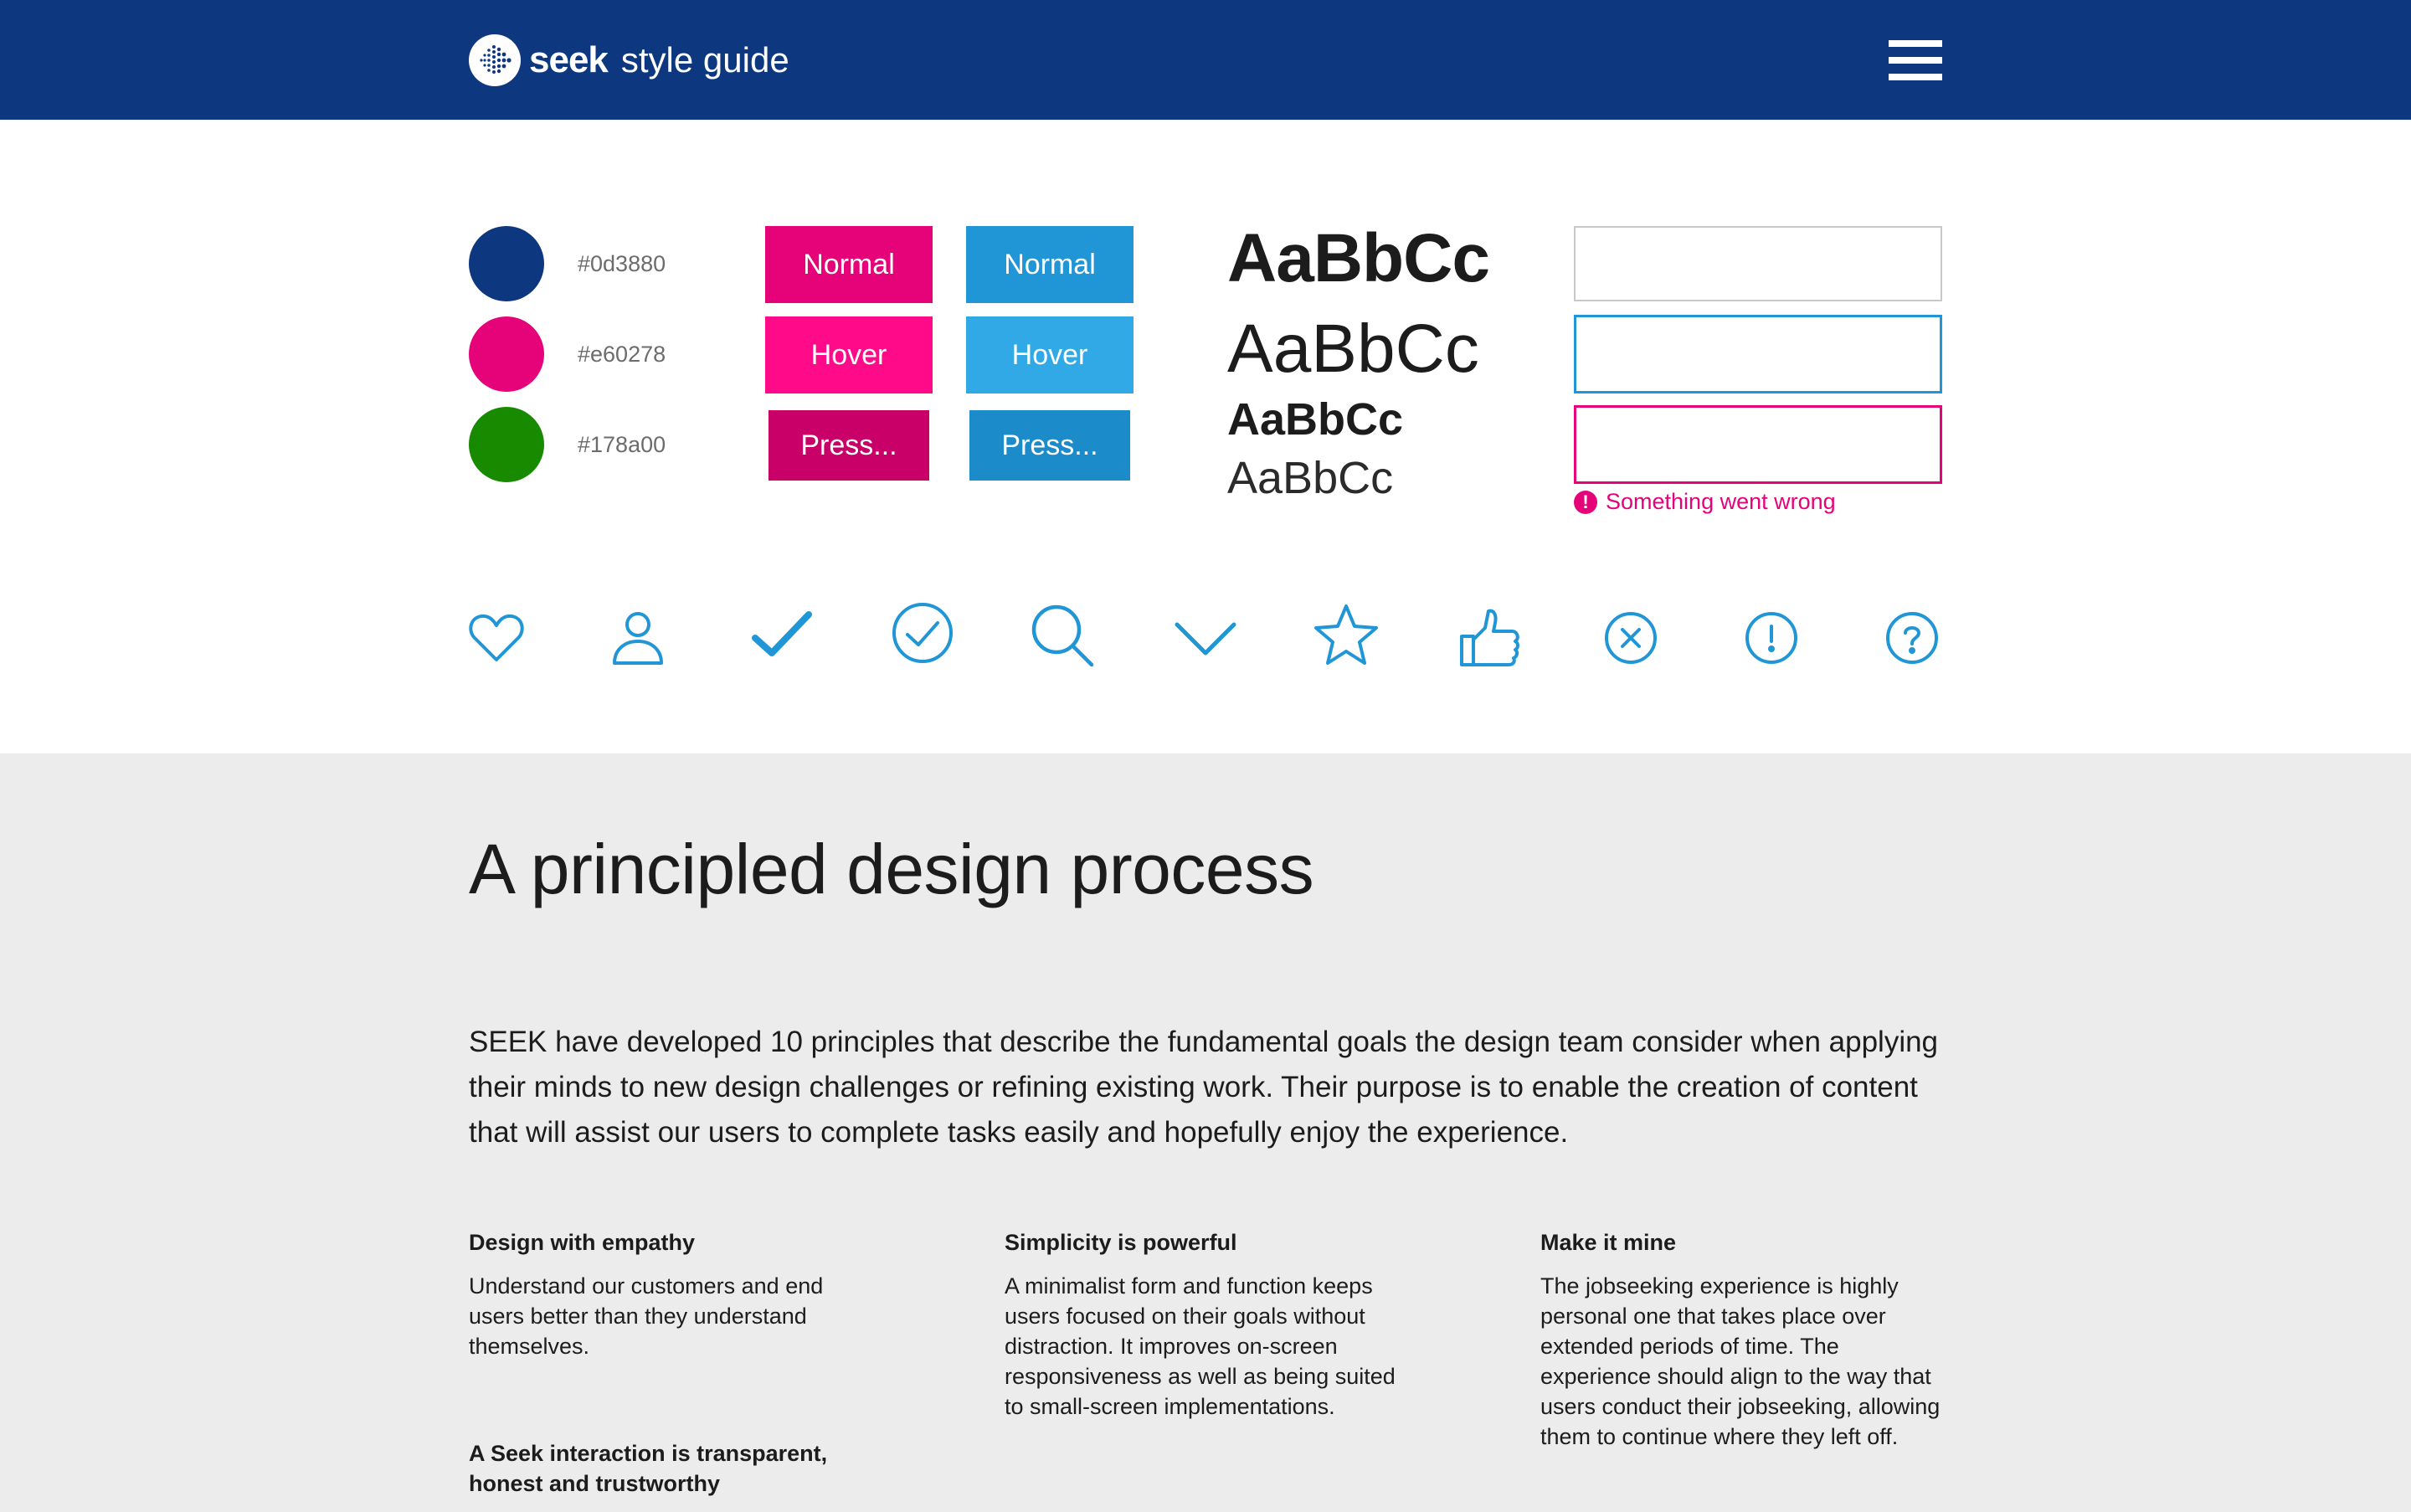 This screenshot has width=2411, height=1512. Describe the element at coordinates (622, 354) in the screenshot. I see `color-swatch-label: #e60278` at that location.